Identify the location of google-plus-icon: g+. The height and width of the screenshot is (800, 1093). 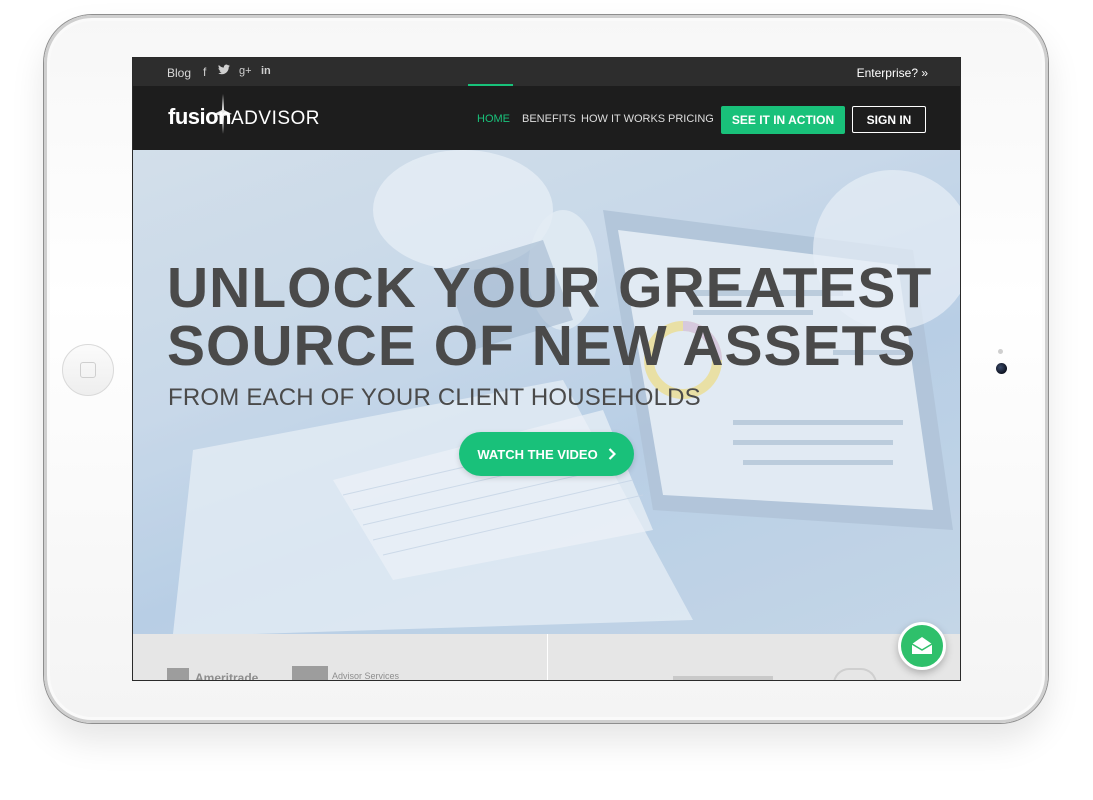
(245, 71).